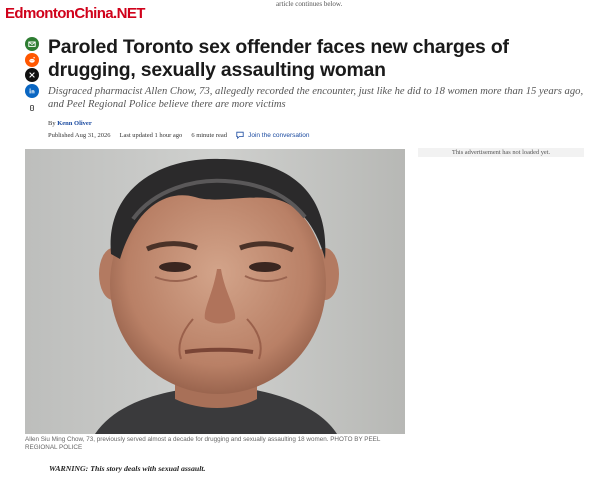 The height and width of the screenshot is (483, 594). I want to click on site-logo: EdmontonChina.NET, so click(75, 13).